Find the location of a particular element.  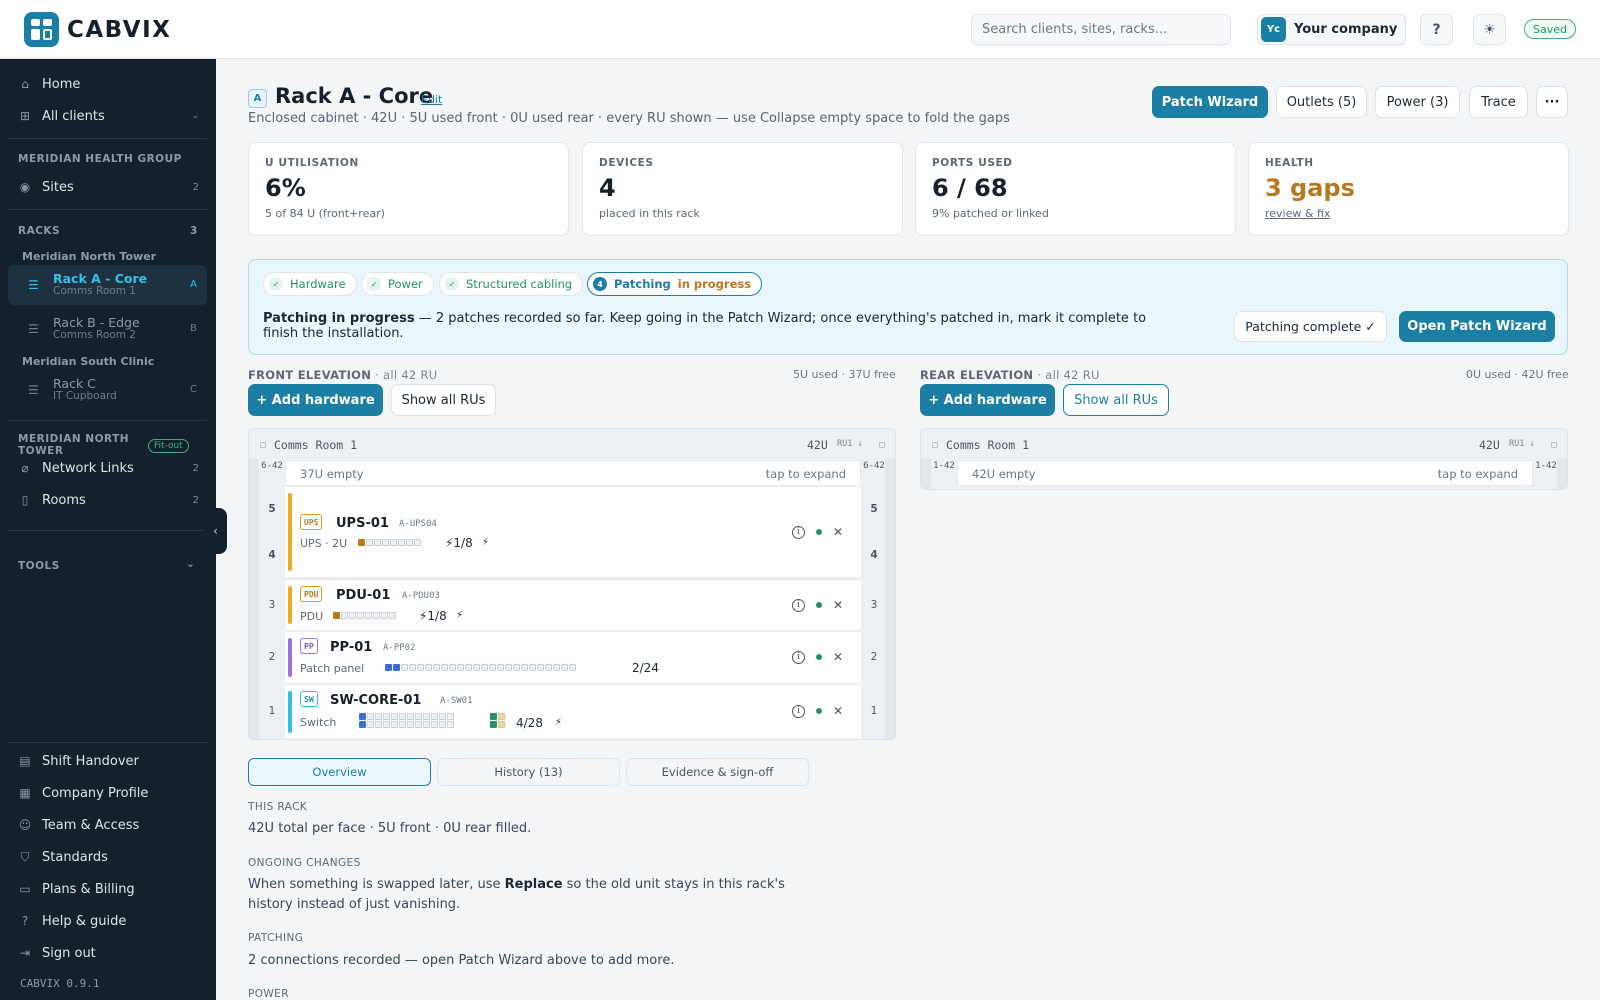

this-rack-heading: THIS RACK is located at coordinates (278, 807).